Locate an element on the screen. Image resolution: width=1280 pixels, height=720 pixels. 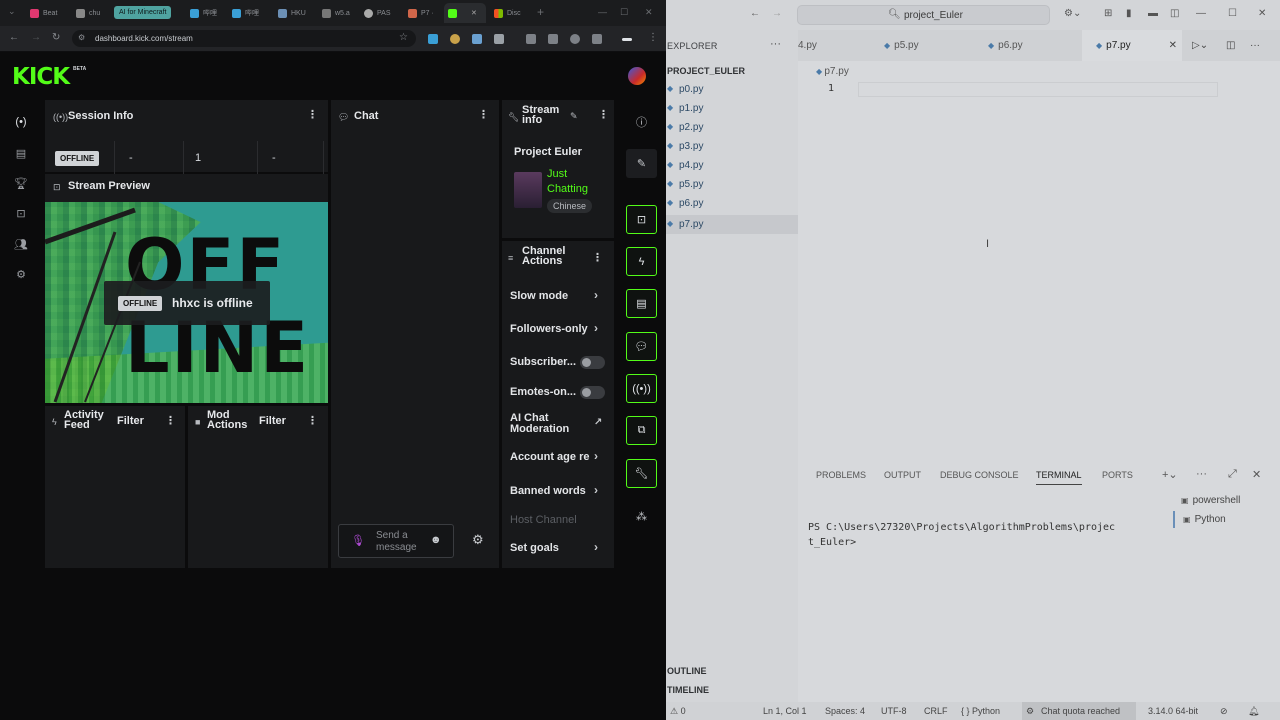
maximize-icon: ☐ is located at coordinates (624, 12).